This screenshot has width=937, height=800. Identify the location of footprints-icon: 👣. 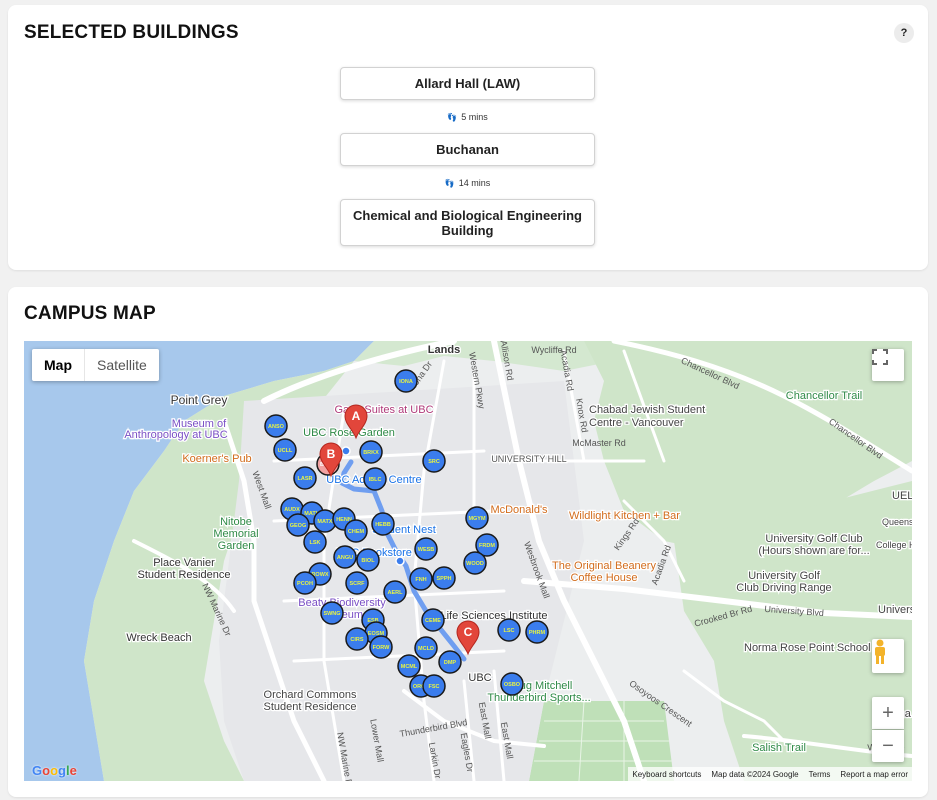
(452, 117).